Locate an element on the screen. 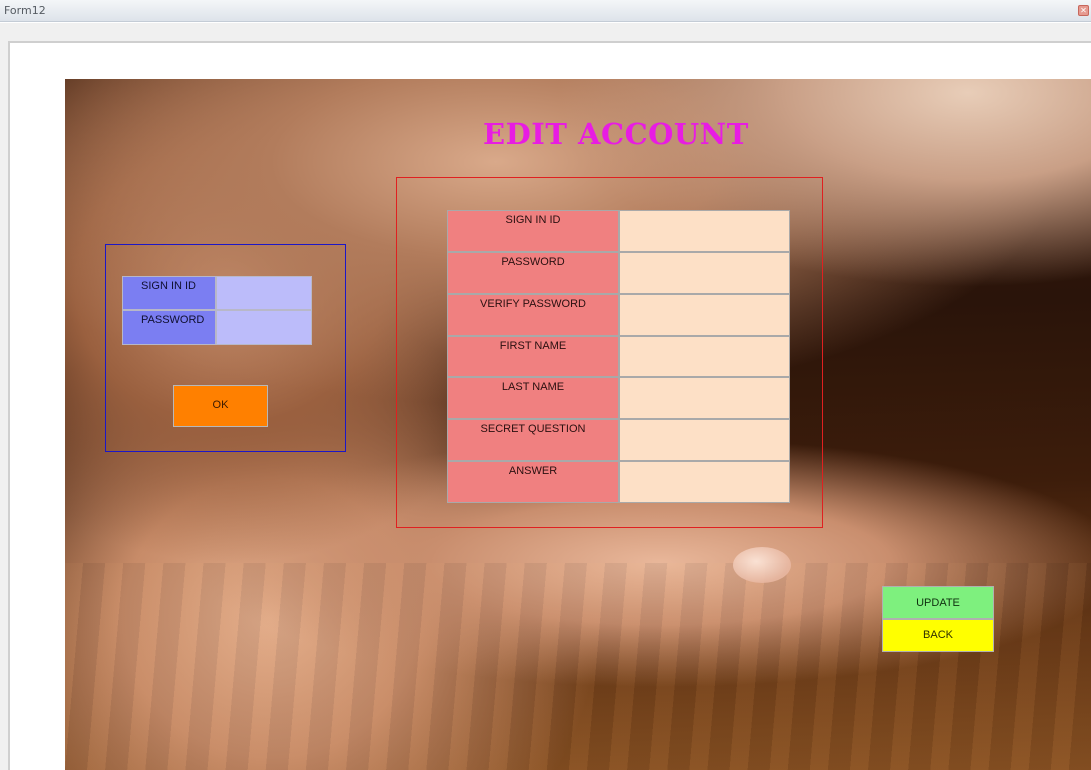 The image size is (1091, 770). password-label: PASSWORD is located at coordinates (533, 272).